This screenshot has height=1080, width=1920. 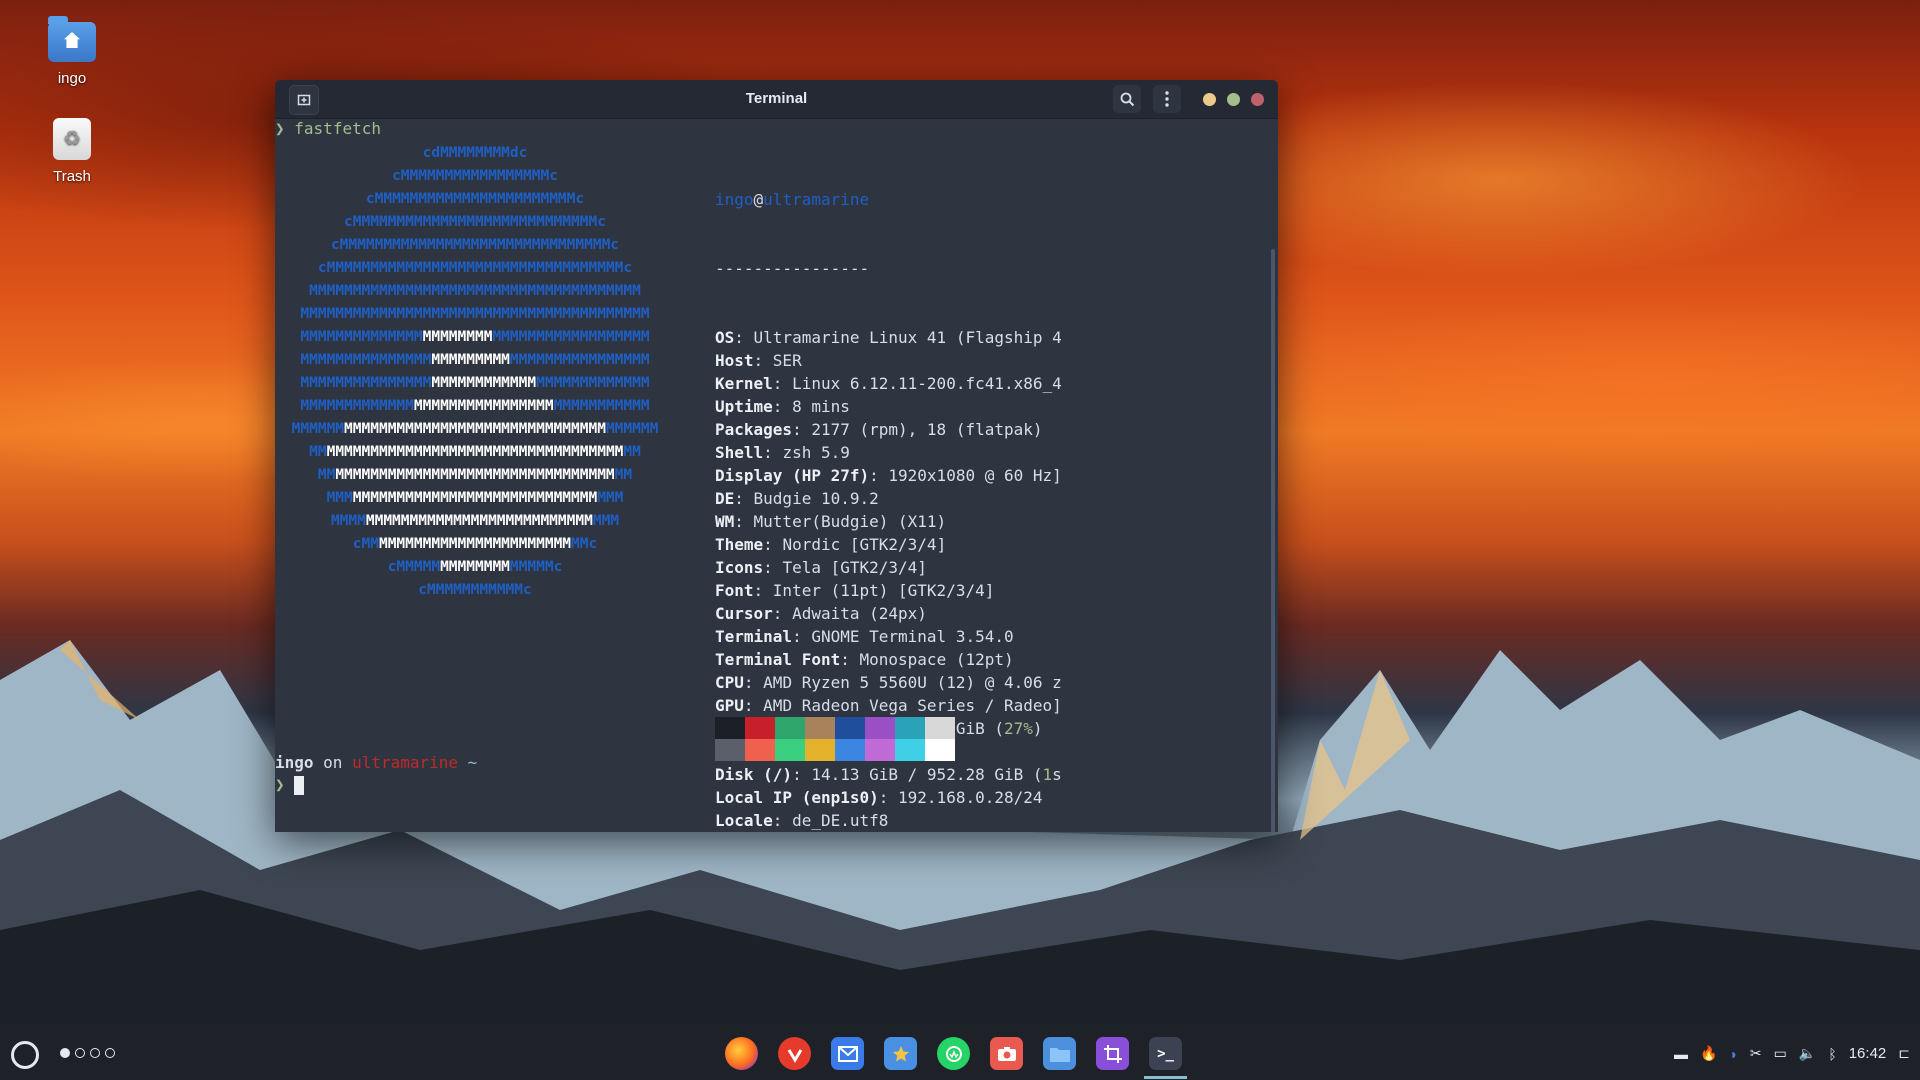 What do you see at coordinates (888, 705) in the screenshot?
I see `info-line: GPU: AMD Radeon Vega Series / Radeo]` at bounding box center [888, 705].